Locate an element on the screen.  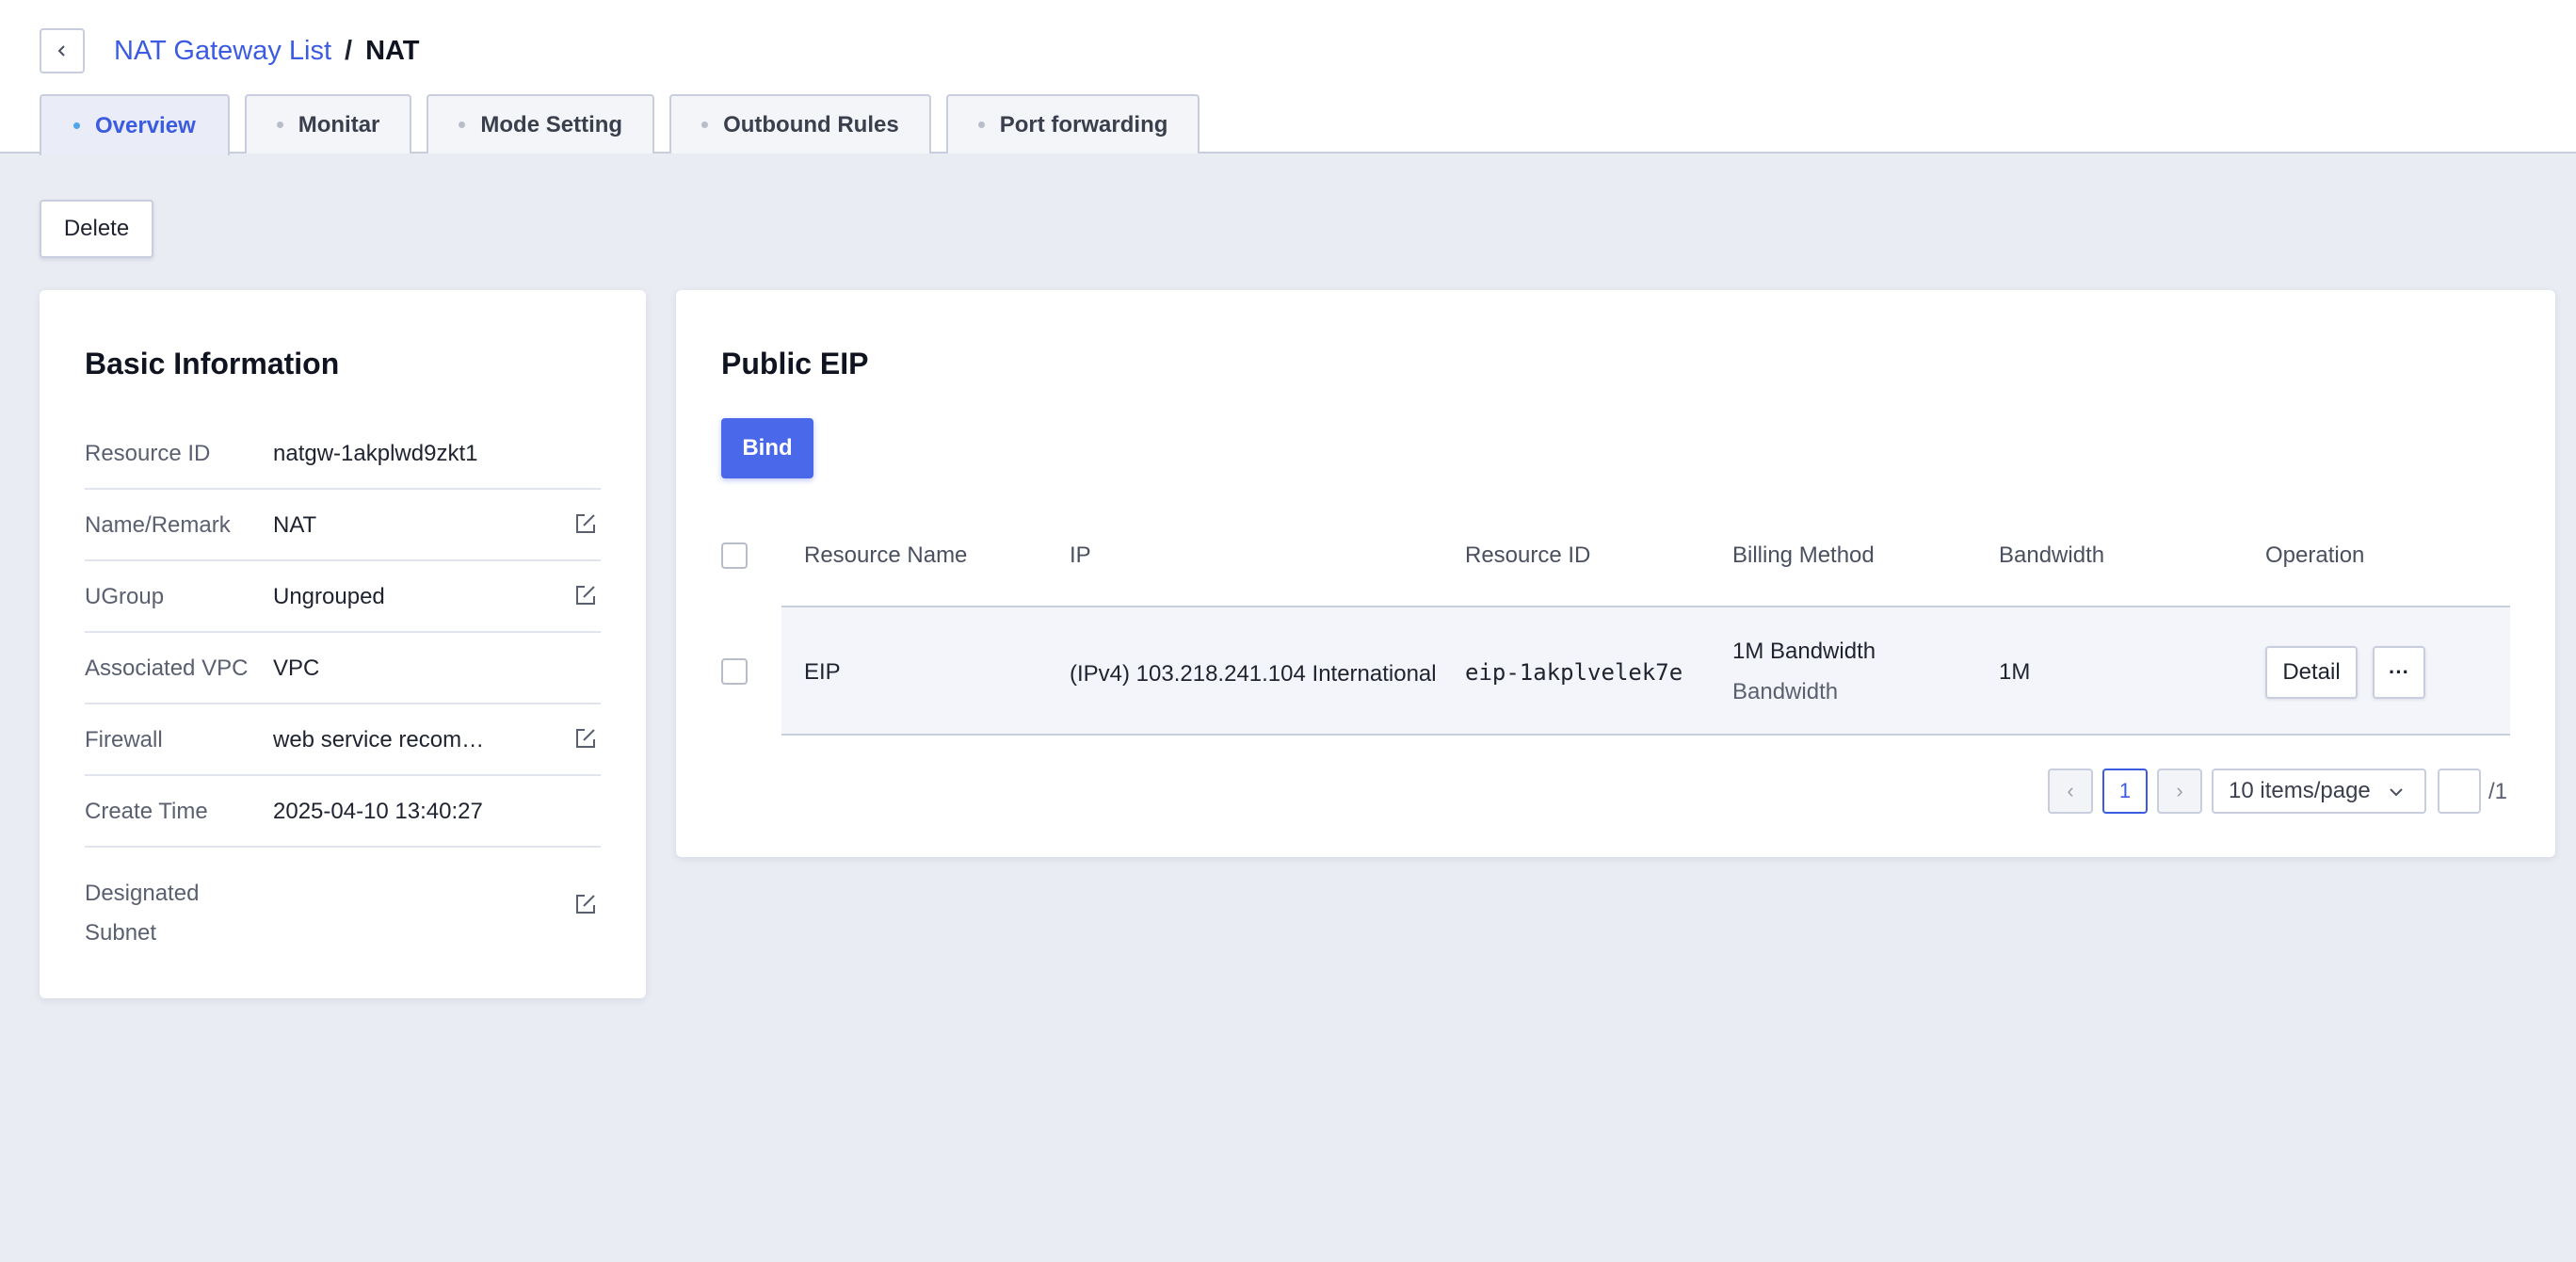
tab-outbound-rules: Outbound Rules is located at coordinates (800, 124).